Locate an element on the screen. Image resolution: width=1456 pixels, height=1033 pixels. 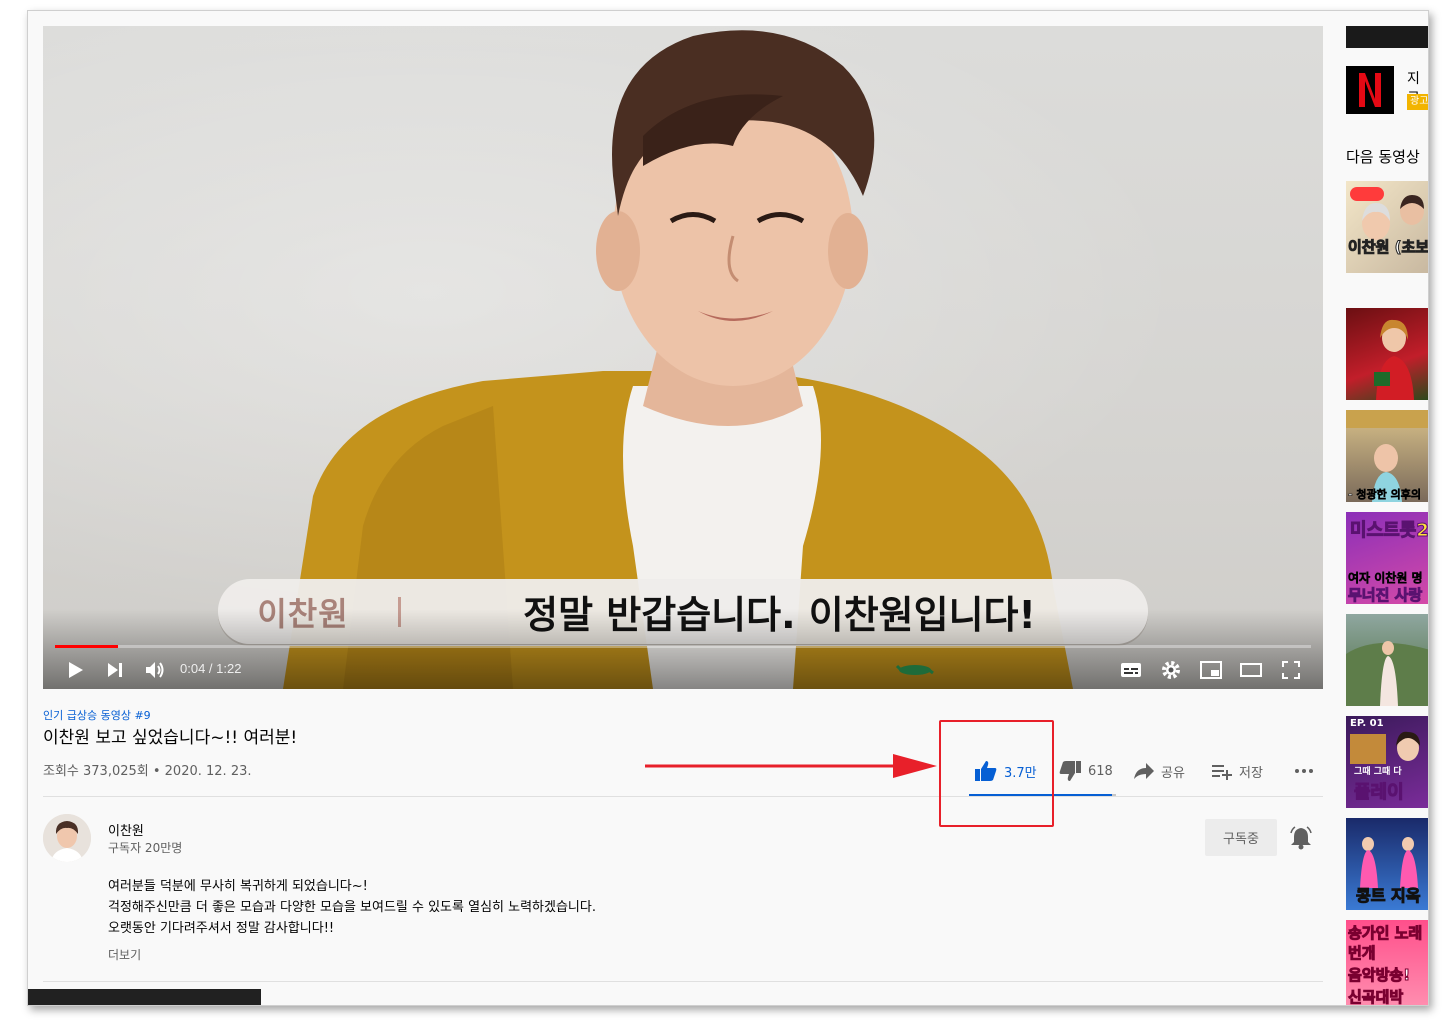
dislike-count: 618 is located at coordinates (1100, 771).